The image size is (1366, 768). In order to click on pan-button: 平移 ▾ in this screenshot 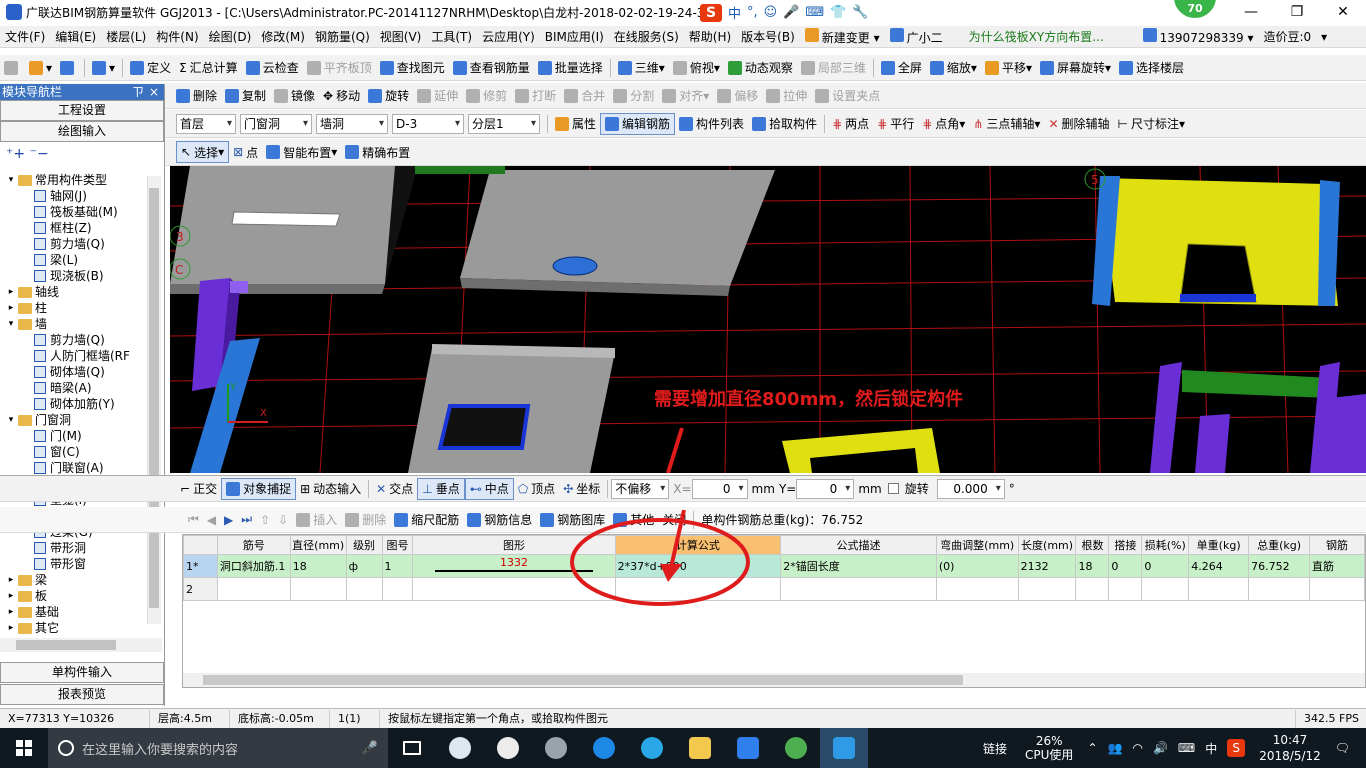, I will do `click(1008, 68)`.